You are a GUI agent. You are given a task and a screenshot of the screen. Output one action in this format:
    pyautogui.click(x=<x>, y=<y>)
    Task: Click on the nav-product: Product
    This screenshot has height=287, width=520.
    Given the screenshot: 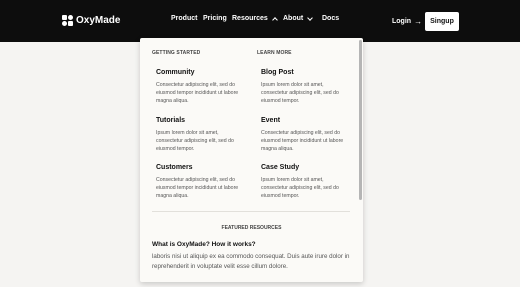 What is the action you would take?
    pyautogui.click(x=184, y=18)
    